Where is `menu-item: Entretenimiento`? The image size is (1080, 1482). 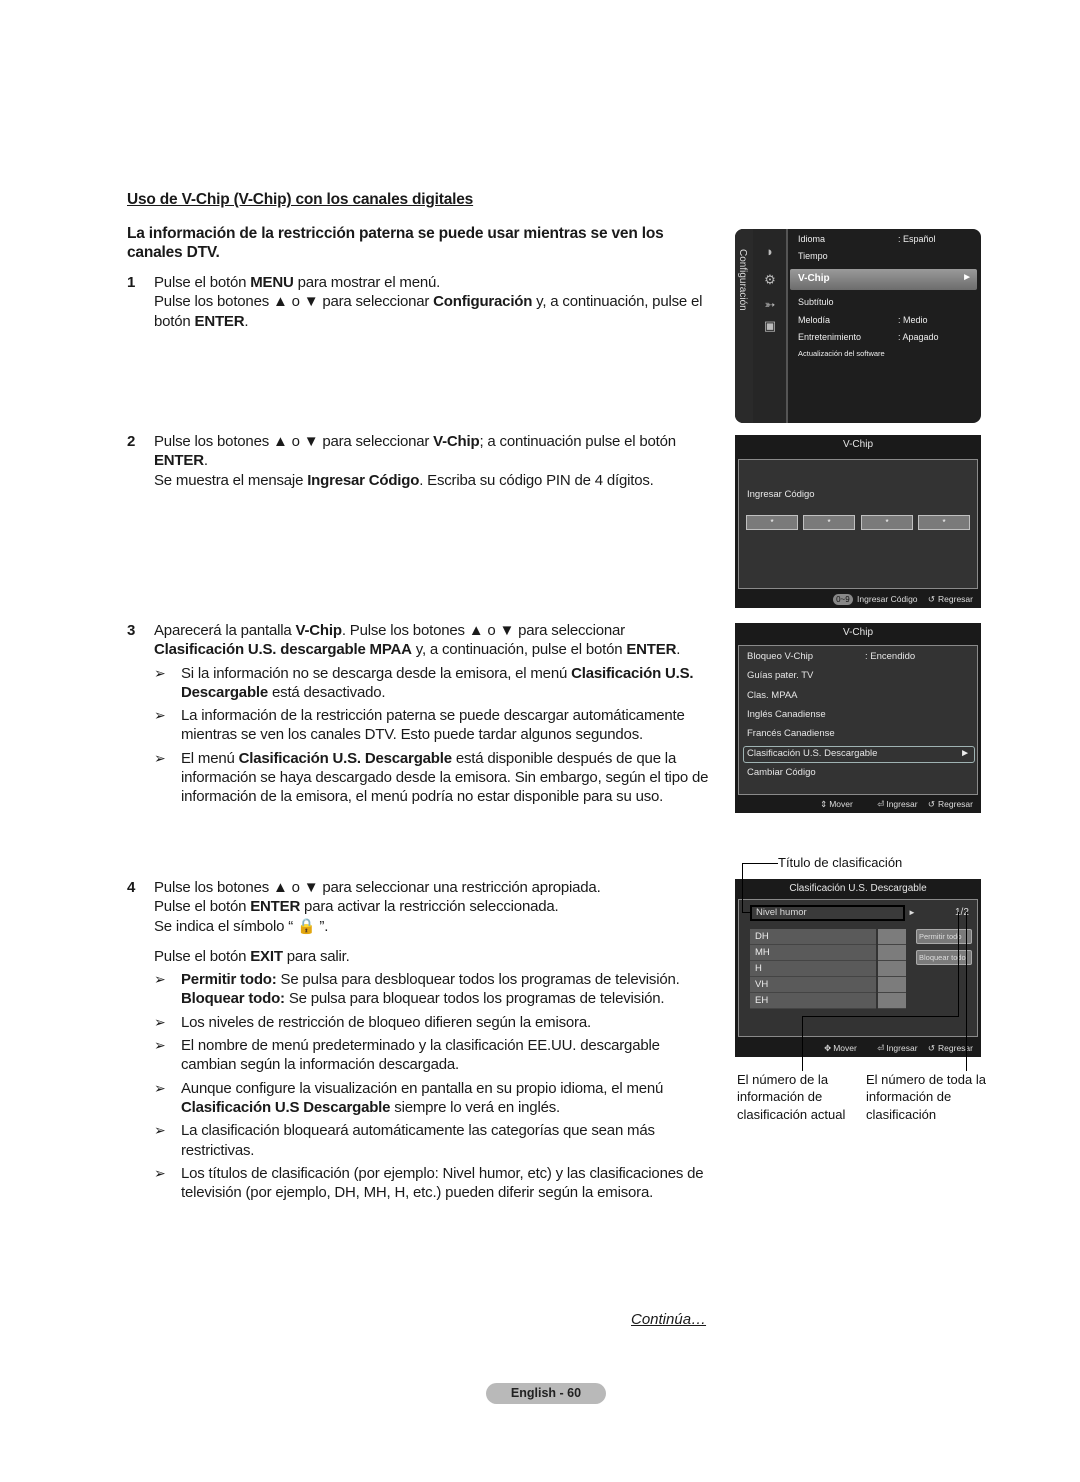
menu-item: Entretenimiento is located at coordinates (829, 337).